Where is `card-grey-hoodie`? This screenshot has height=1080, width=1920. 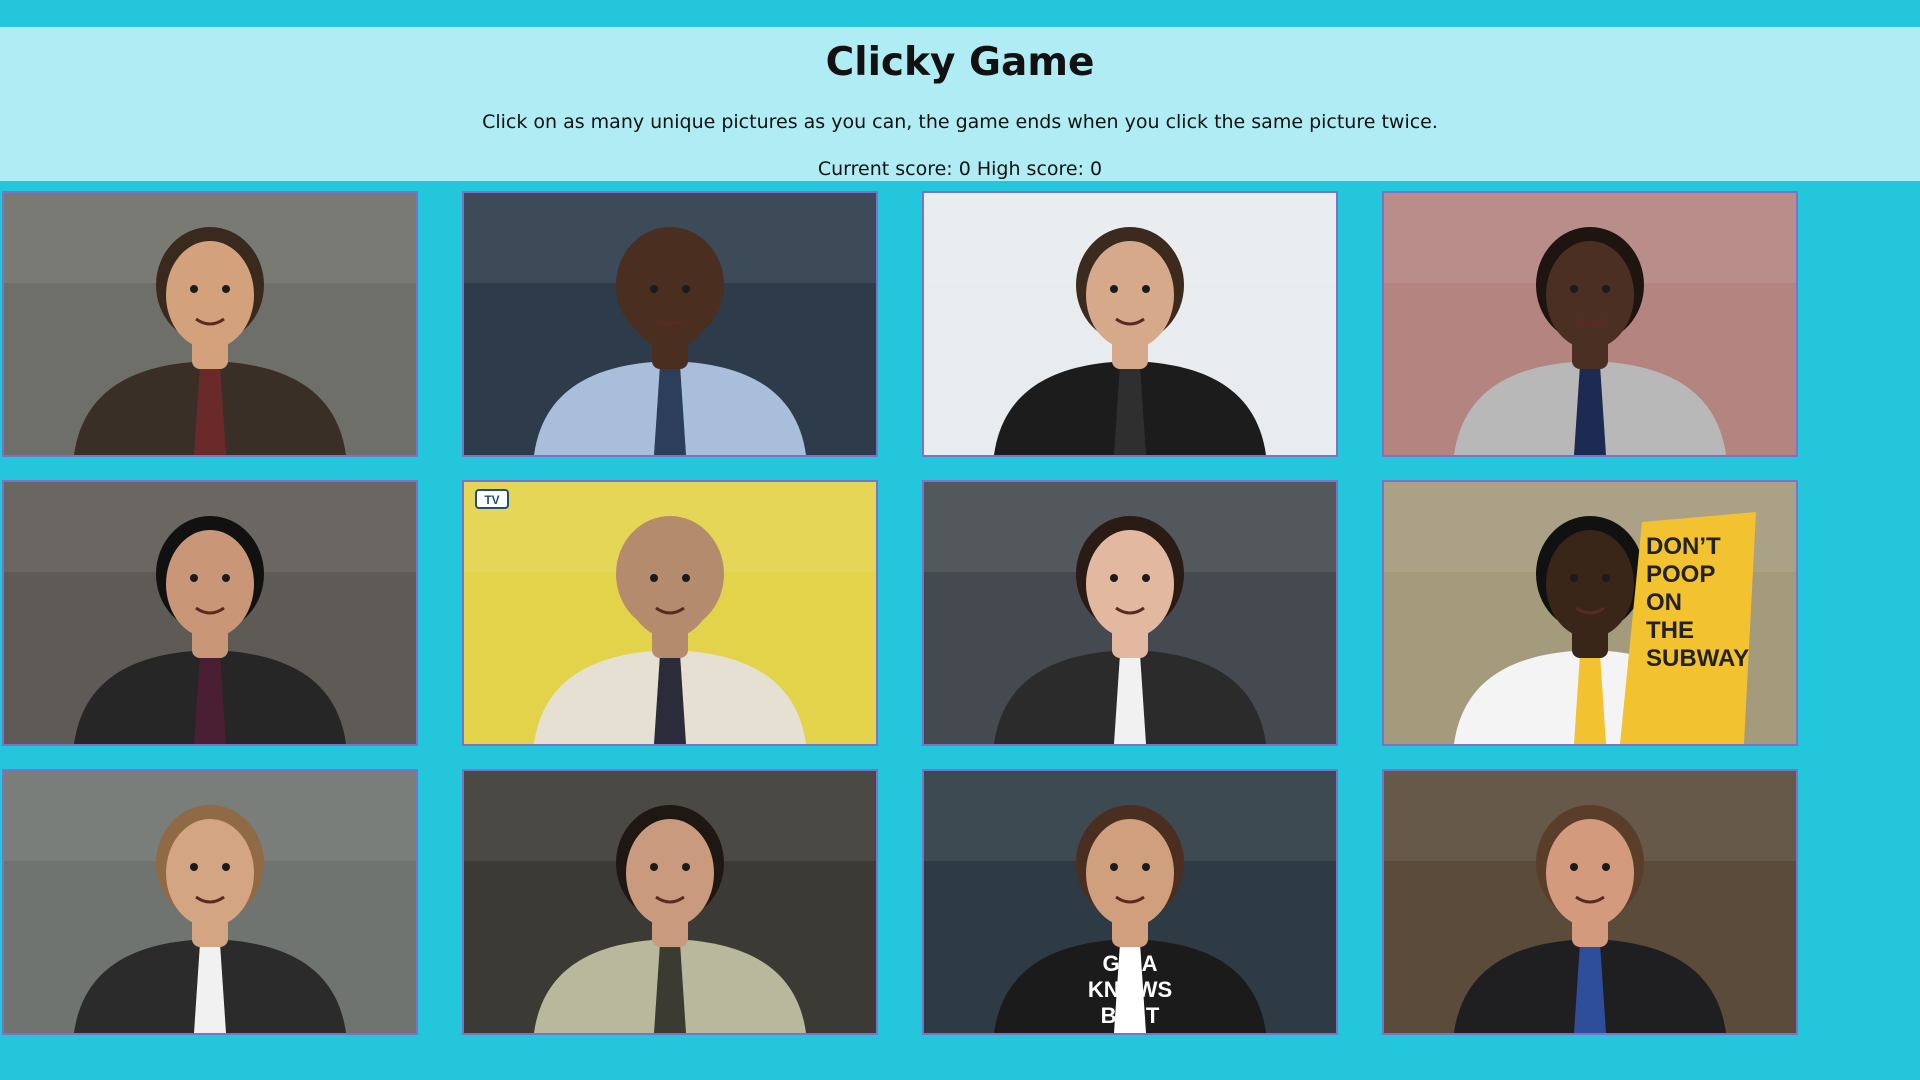 card-grey-hoodie is located at coordinates (1590, 324).